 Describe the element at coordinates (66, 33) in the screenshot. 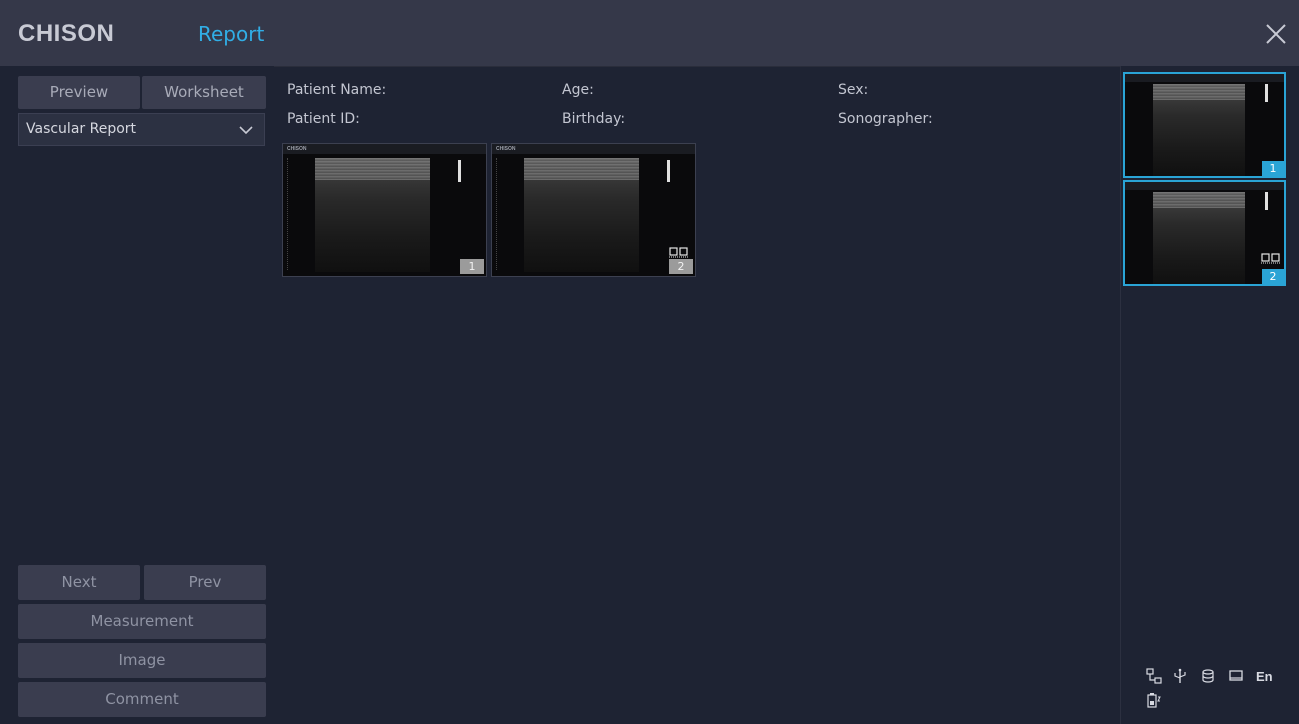

I see `brand-logo: CHISON` at that location.